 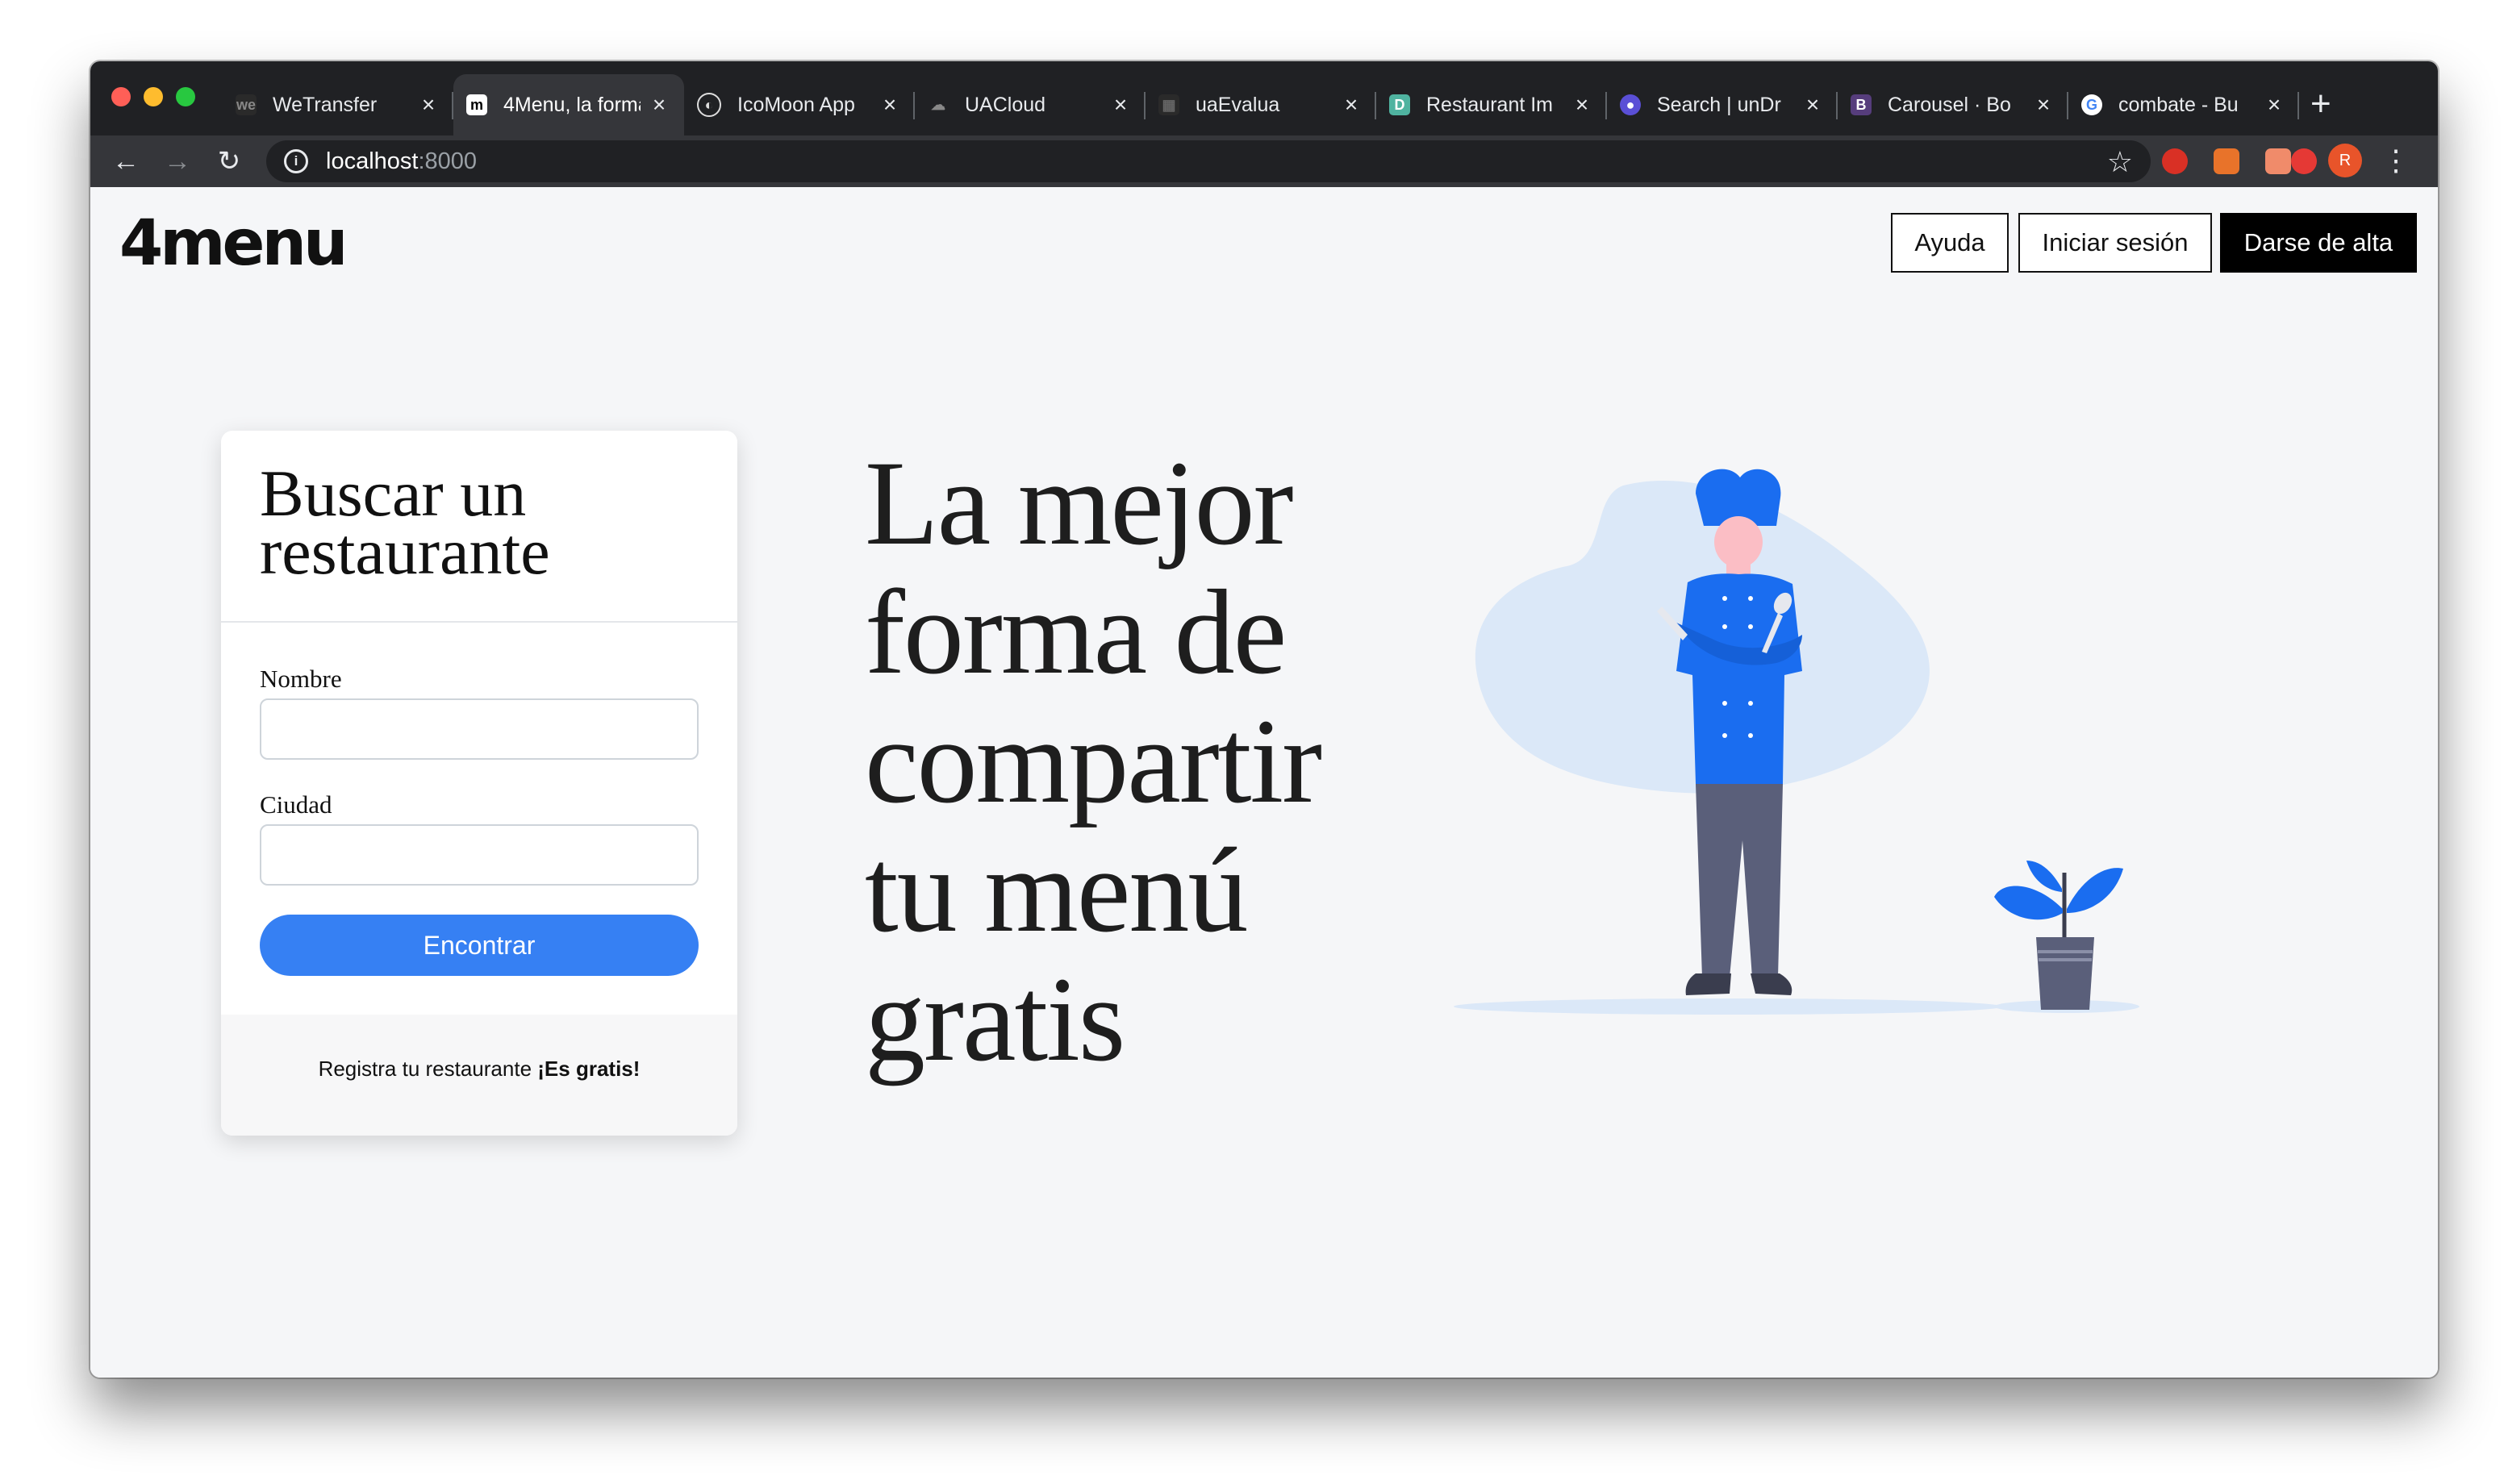 What do you see at coordinates (402, 161) in the screenshot?
I see `url-text: localhost:8000` at bounding box center [402, 161].